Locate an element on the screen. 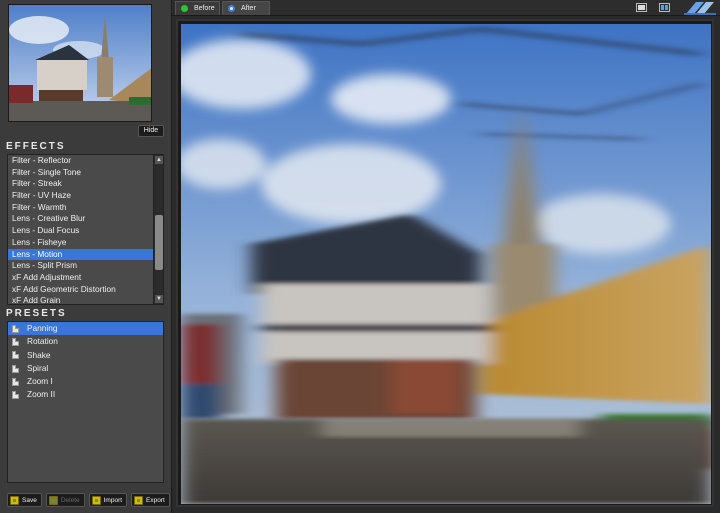  effect-item: Filter - Warmth is located at coordinates (81, 208).